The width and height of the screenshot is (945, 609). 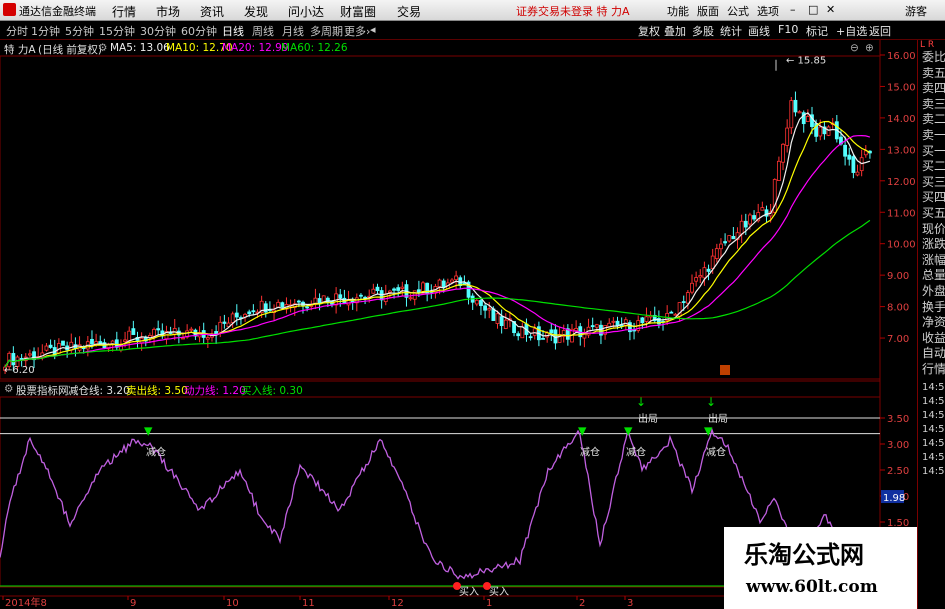 I want to click on low-label: ←6.20, so click(x=19, y=370).